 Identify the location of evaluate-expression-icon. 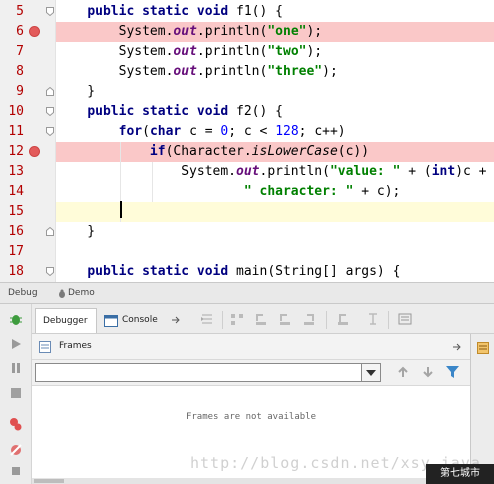
(405, 319).